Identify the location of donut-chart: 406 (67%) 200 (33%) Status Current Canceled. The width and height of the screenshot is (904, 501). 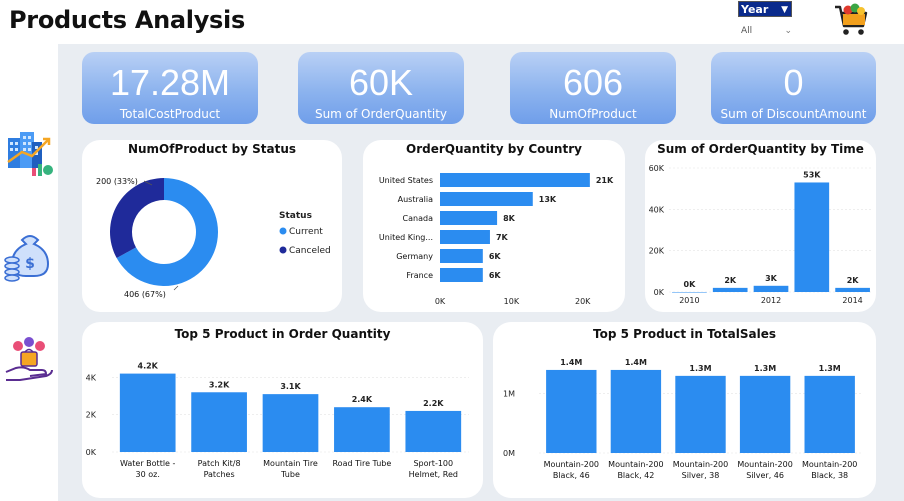
(213, 238).